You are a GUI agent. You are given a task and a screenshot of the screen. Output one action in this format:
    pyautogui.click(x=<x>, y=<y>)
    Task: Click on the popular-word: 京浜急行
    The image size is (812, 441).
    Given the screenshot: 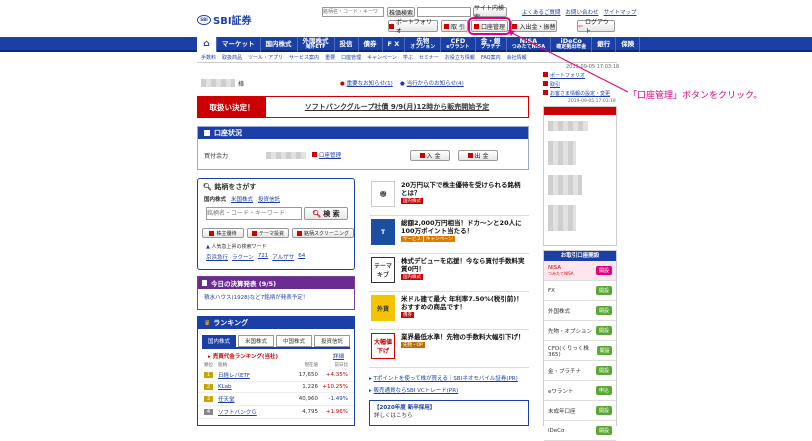 What is the action you would take?
    pyautogui.click(x=217, y=257)
    